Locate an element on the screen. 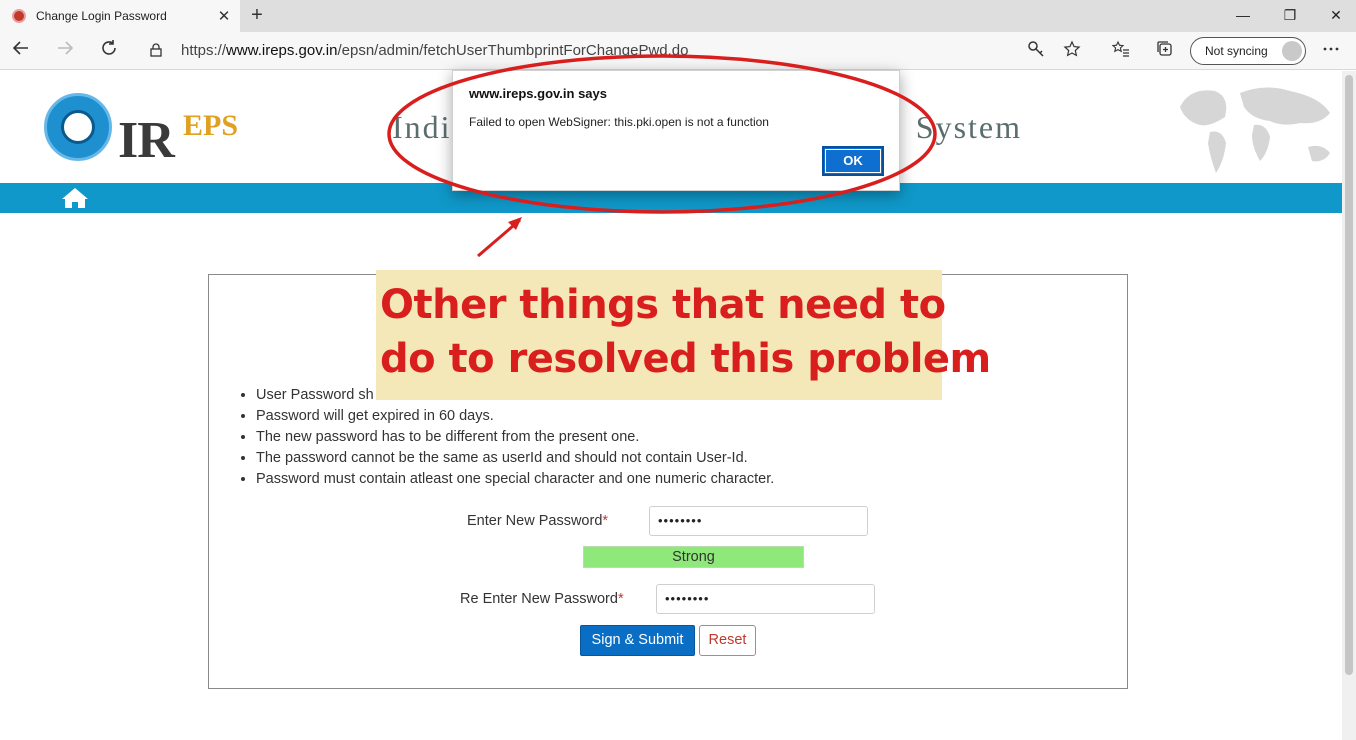  sign-submit-button: Sign & Submit is located at coordinates (637, 640).